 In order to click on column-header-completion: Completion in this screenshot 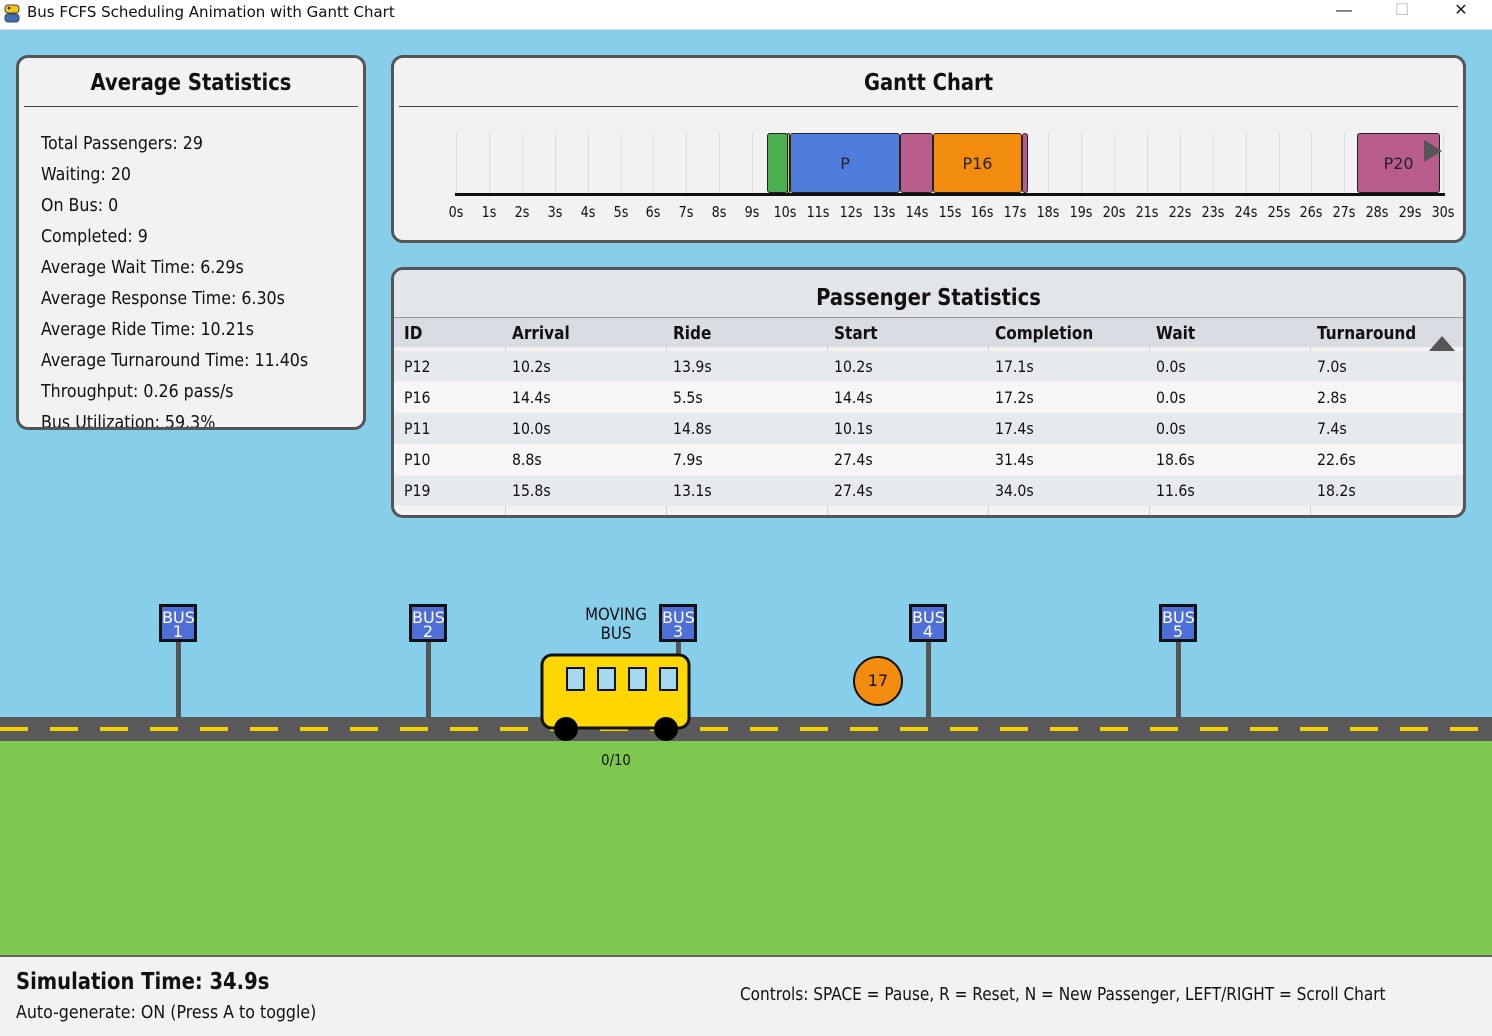, I will do `click(1044, 333)`.